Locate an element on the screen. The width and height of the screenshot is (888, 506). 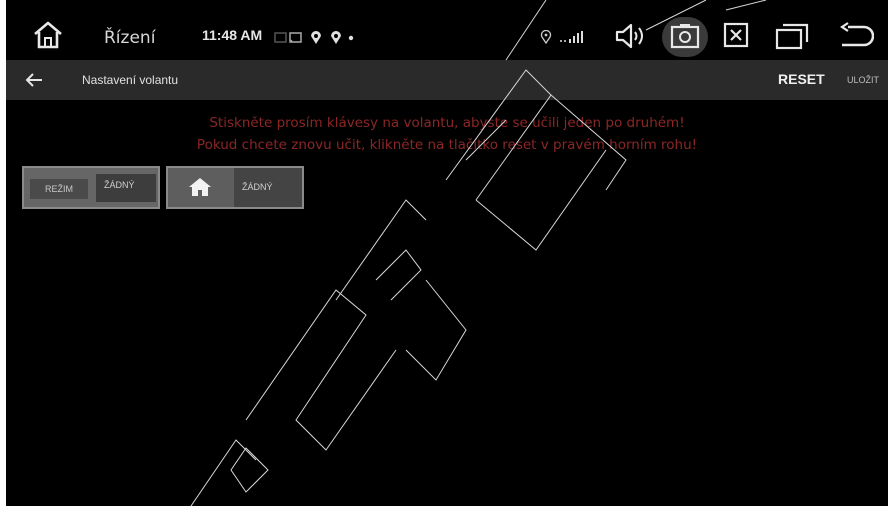
cast-icon is located at coordinates (288, 37).